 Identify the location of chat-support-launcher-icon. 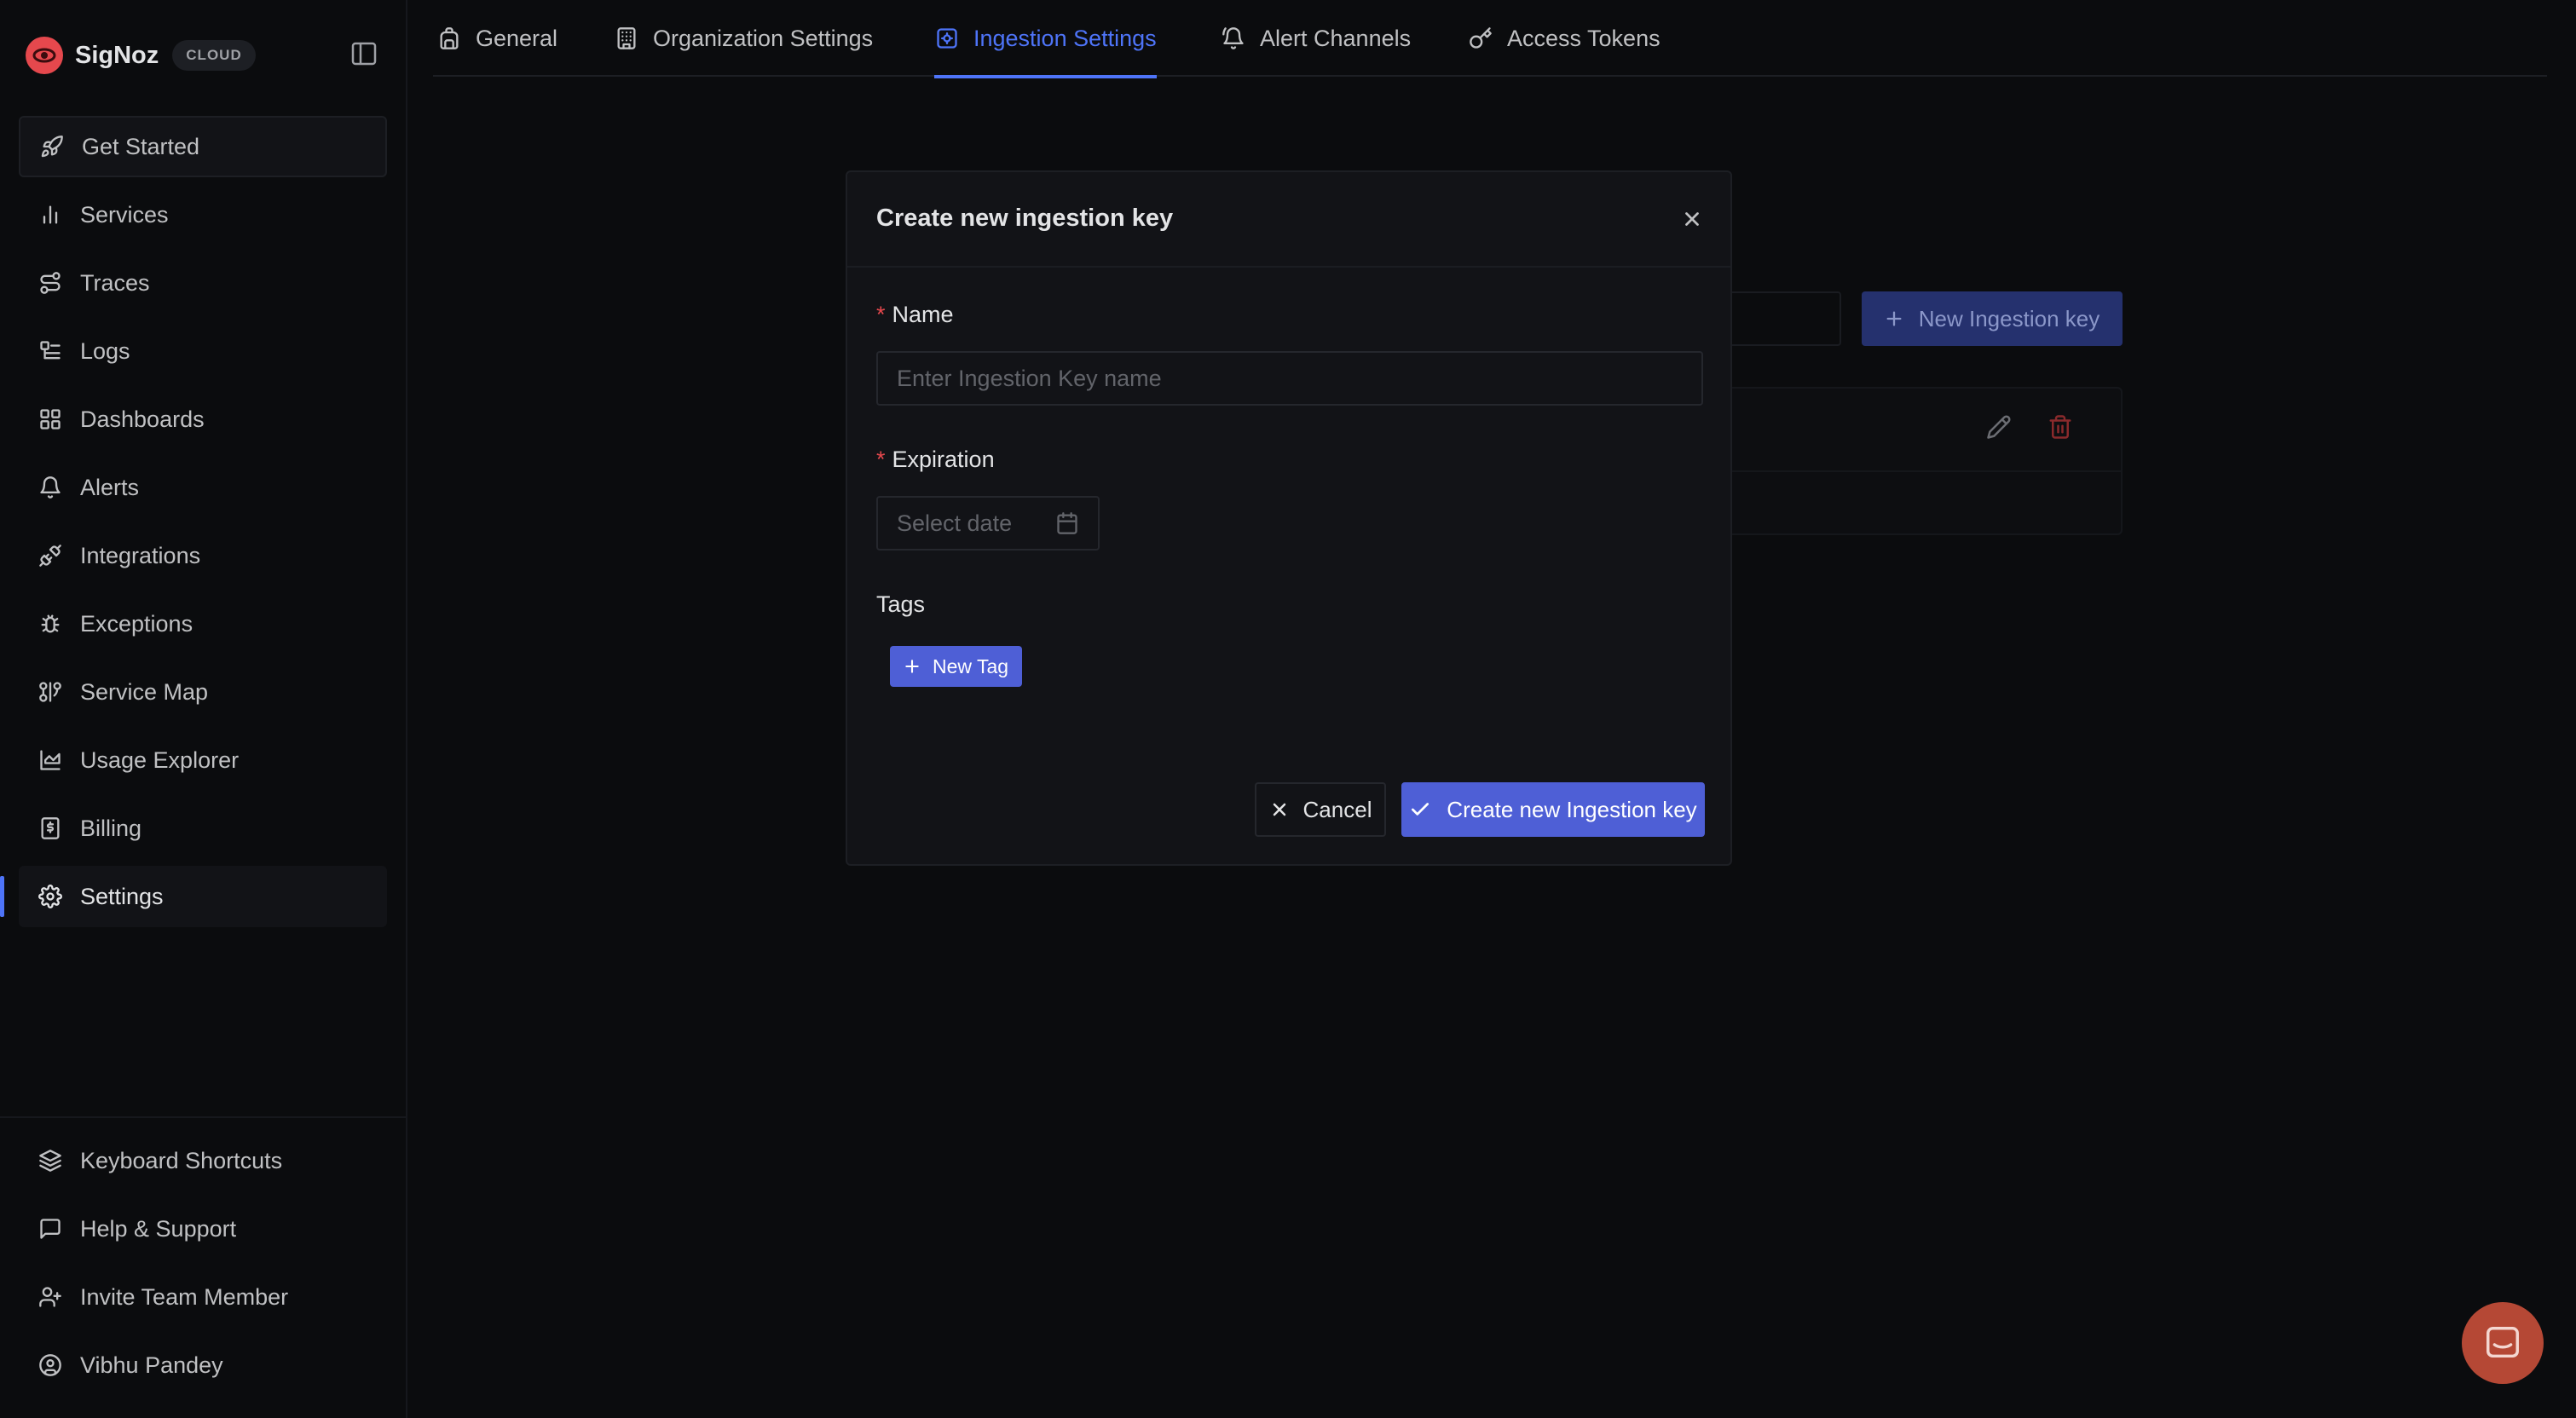
(2503, 1343).